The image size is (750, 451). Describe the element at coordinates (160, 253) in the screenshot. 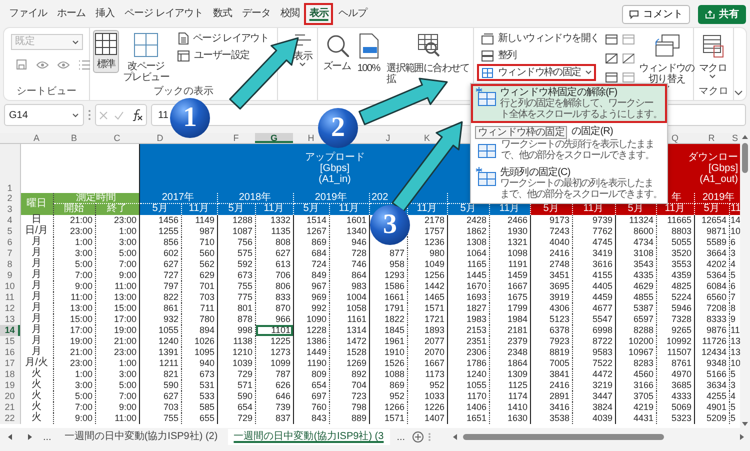

I see `table-cell: 602` at that location.